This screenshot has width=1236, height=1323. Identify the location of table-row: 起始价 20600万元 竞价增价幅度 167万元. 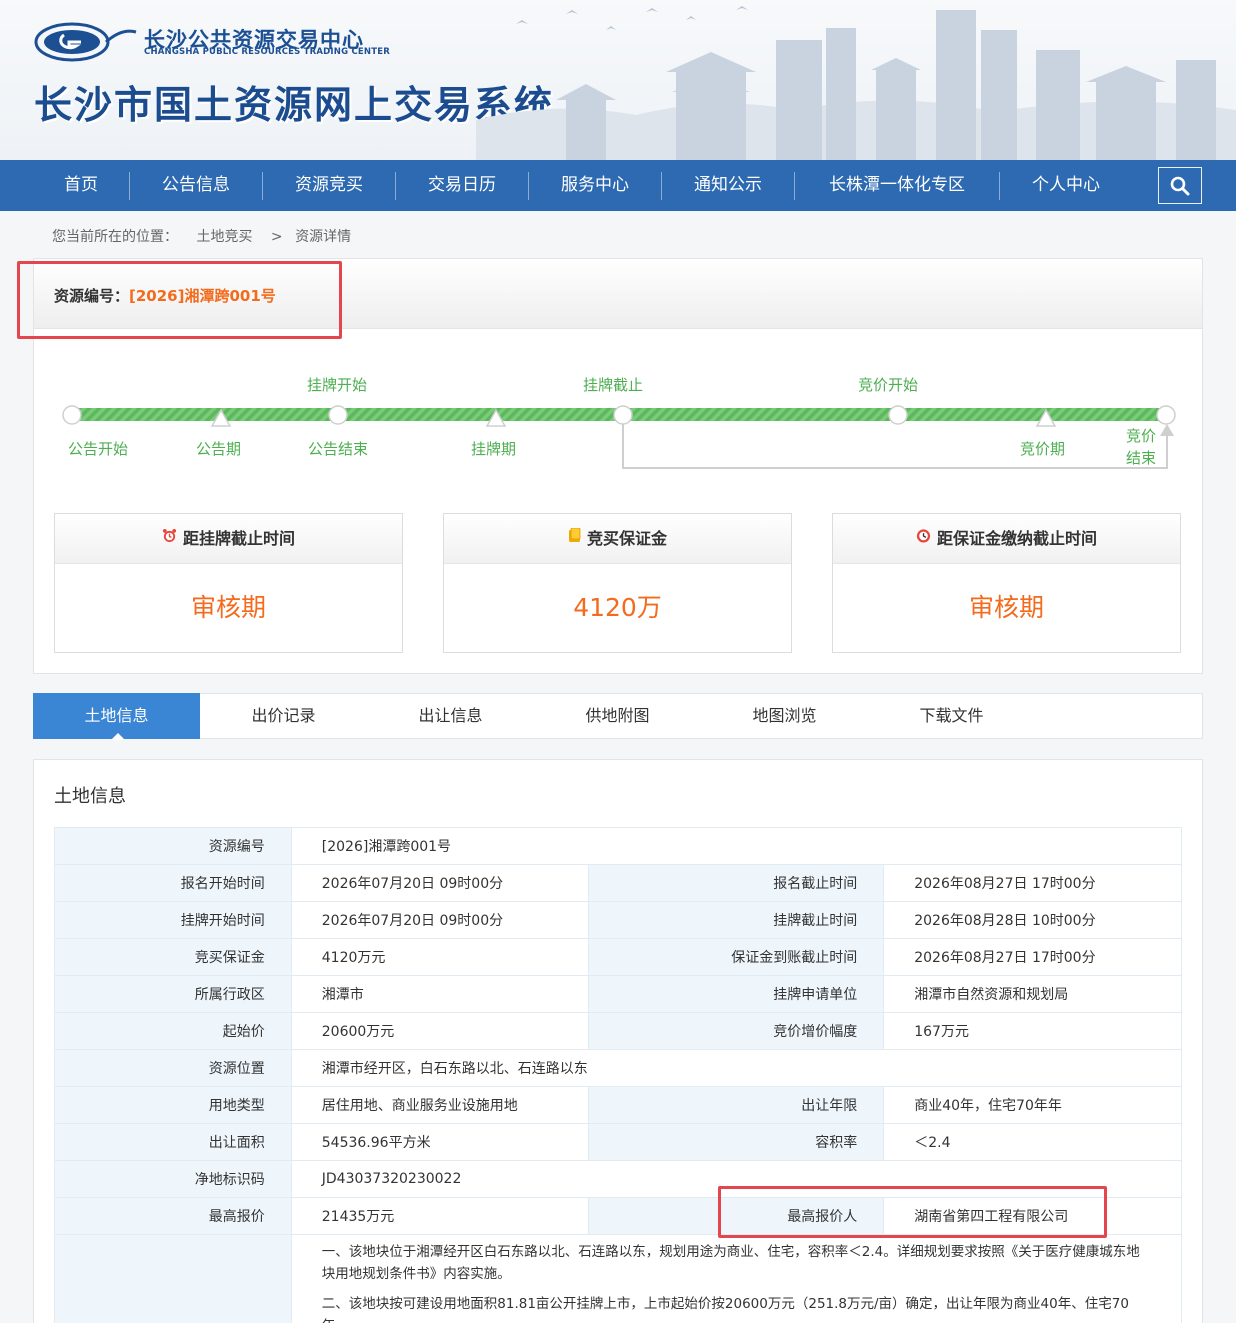
(618, 1031).